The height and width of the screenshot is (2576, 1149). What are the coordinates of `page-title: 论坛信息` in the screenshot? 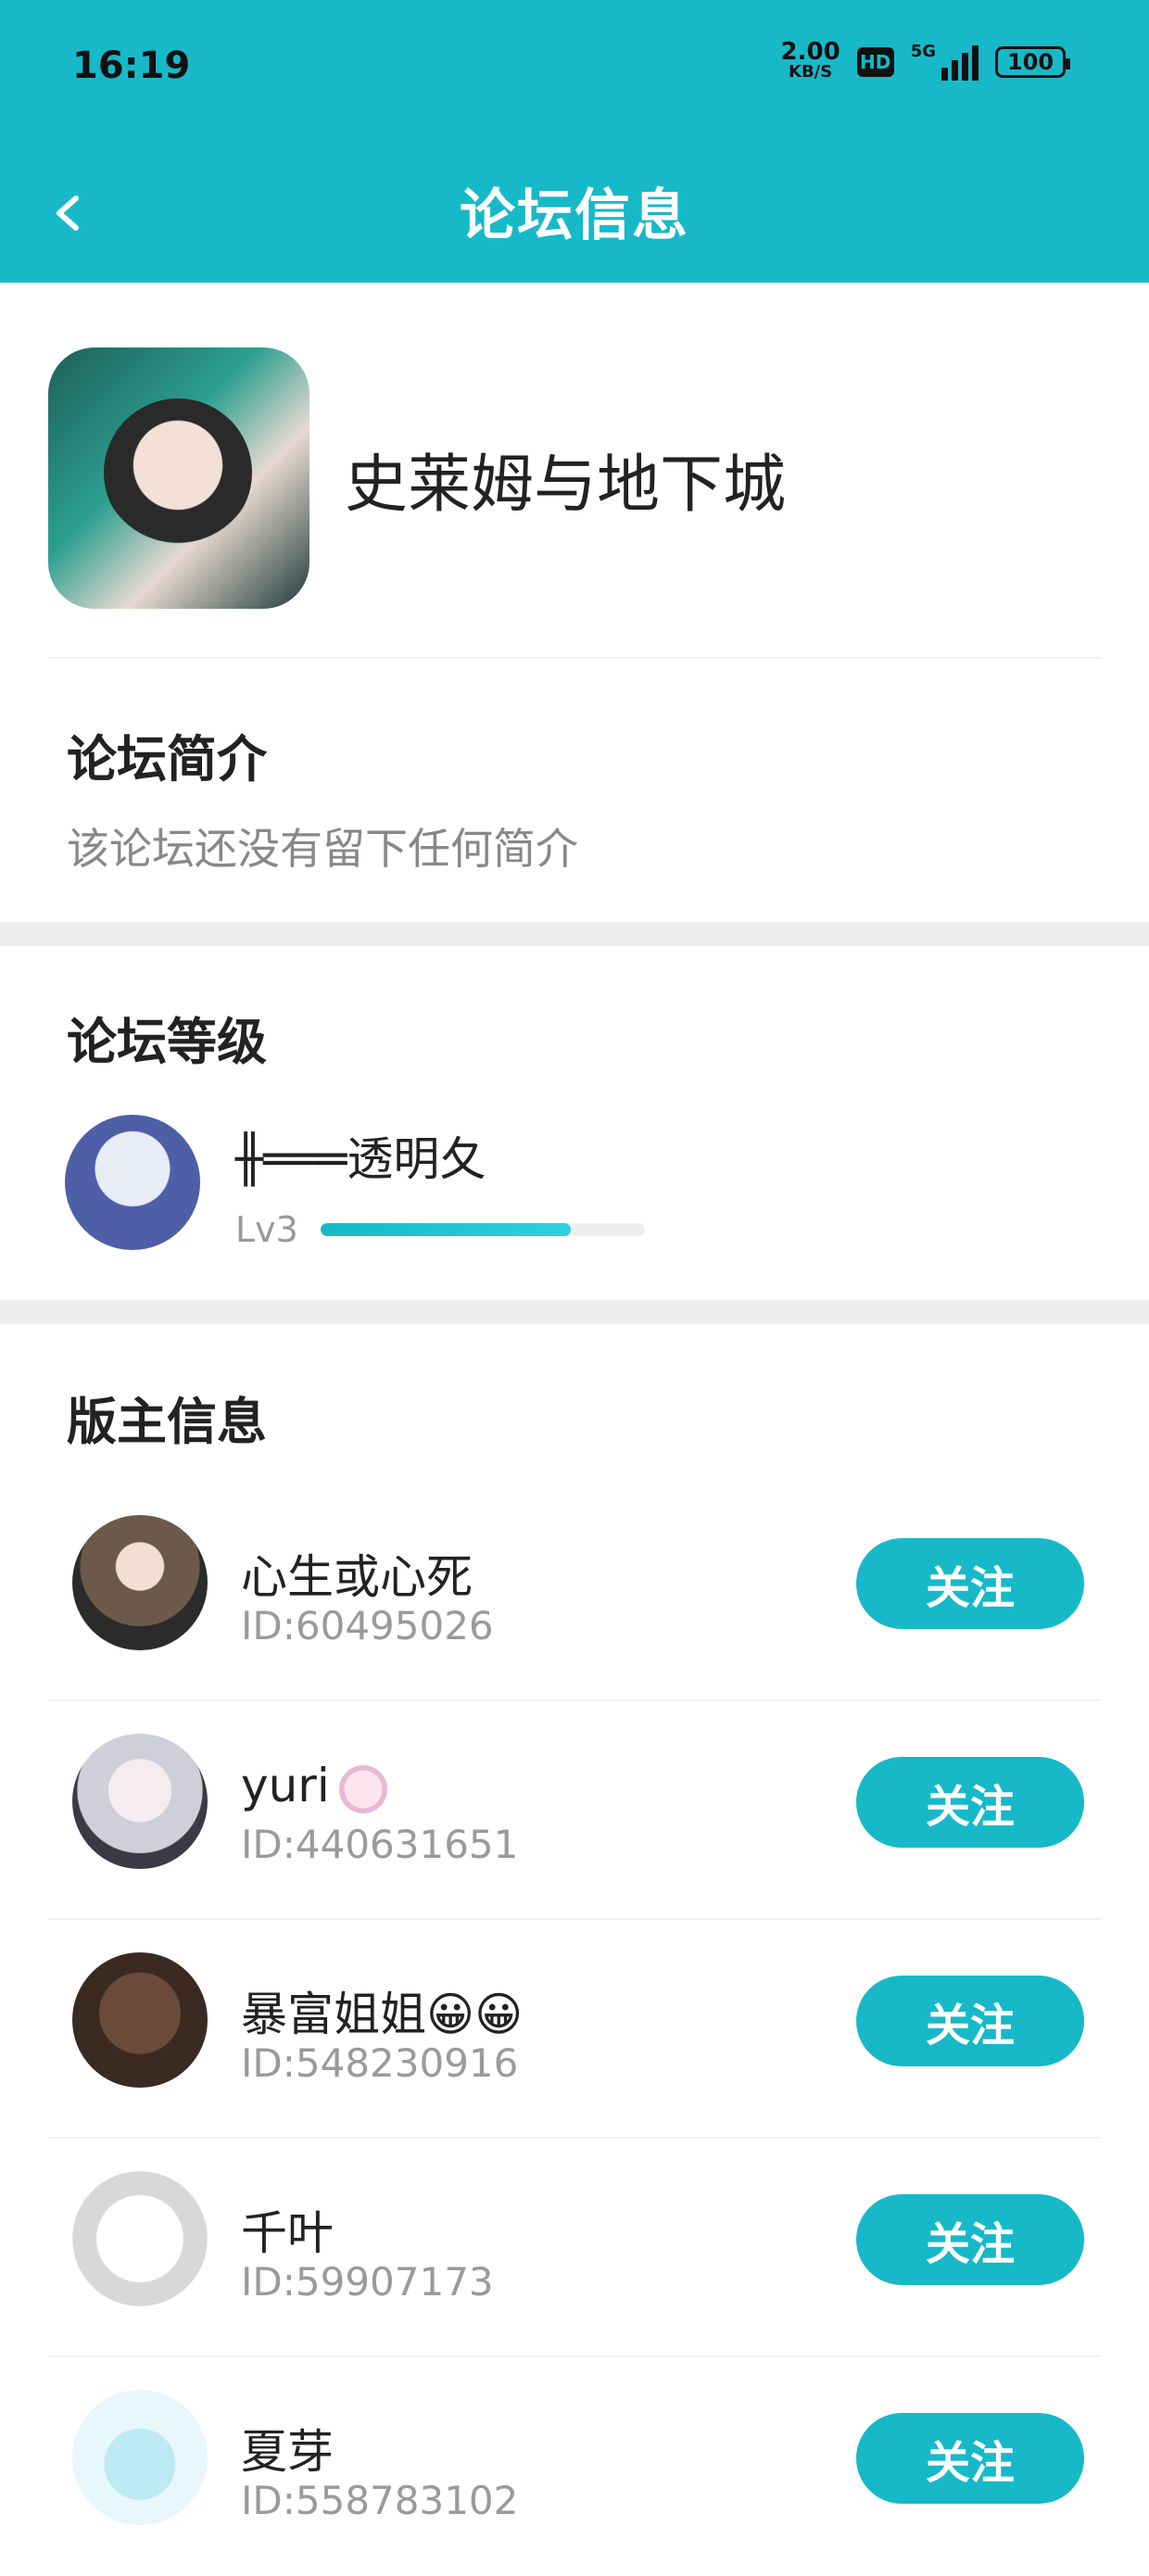 It's located at (574, 216).